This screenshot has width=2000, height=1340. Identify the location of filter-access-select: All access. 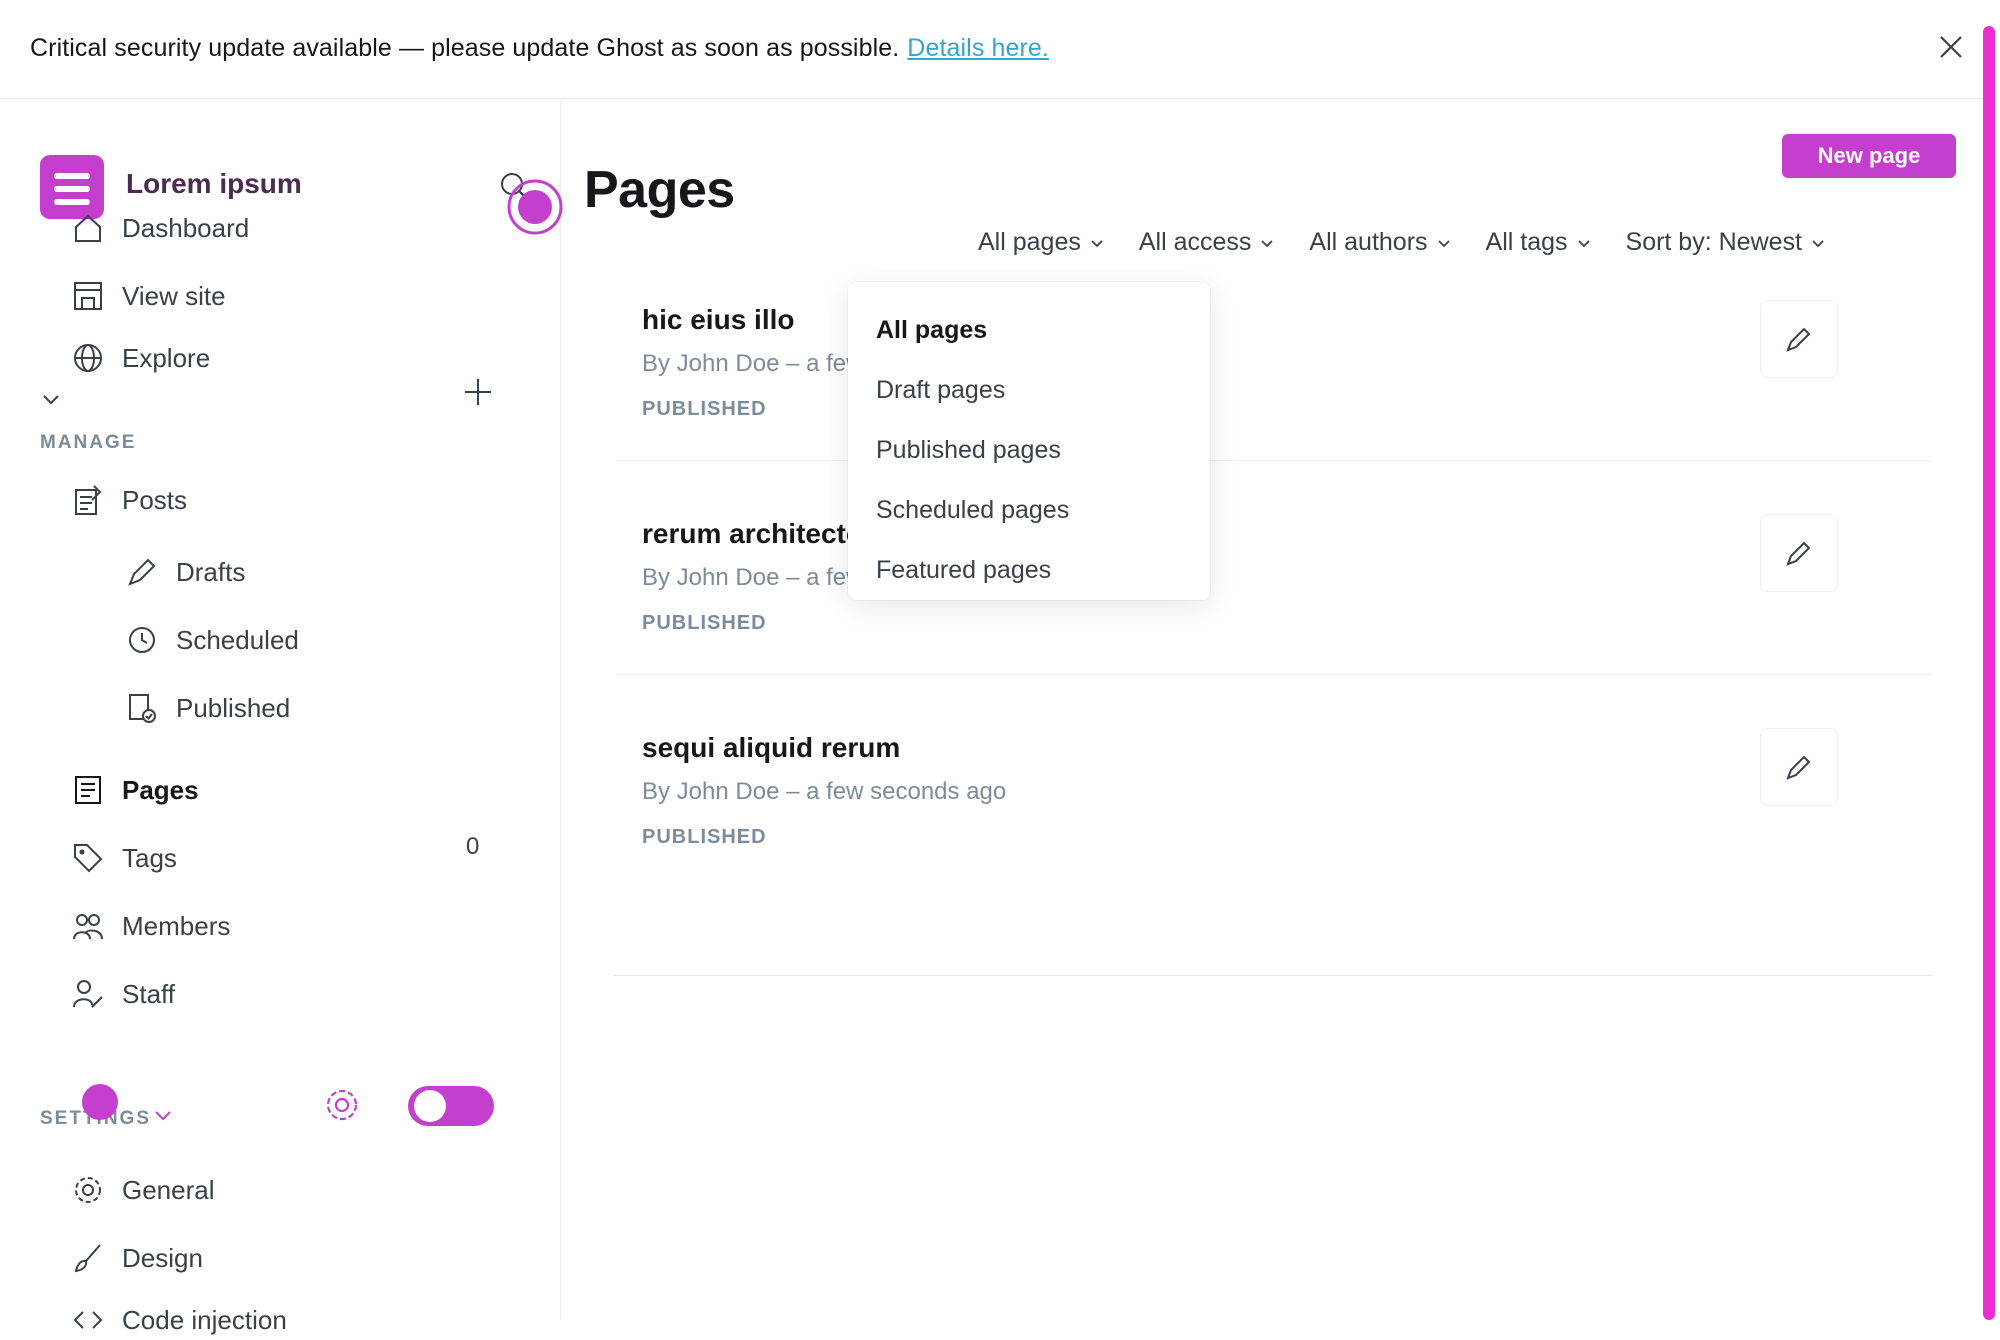
(1207, 242).